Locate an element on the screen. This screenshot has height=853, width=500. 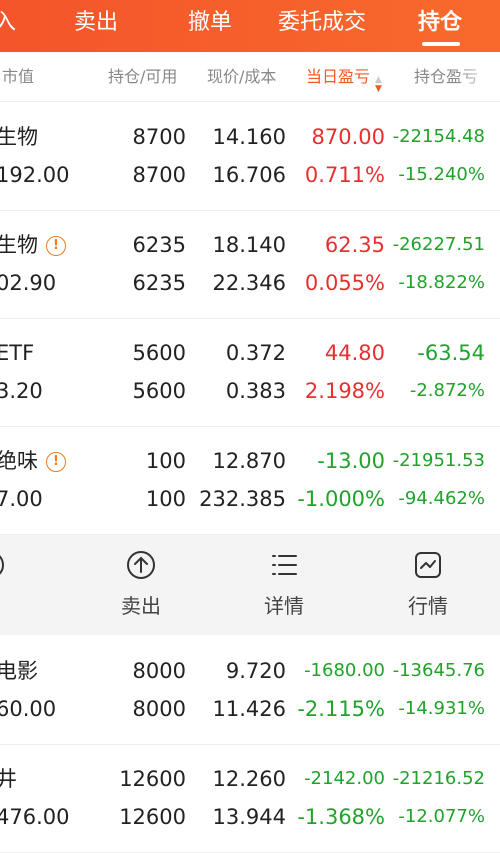
cost-price: 13.944 is located at coordinates (249, 817).